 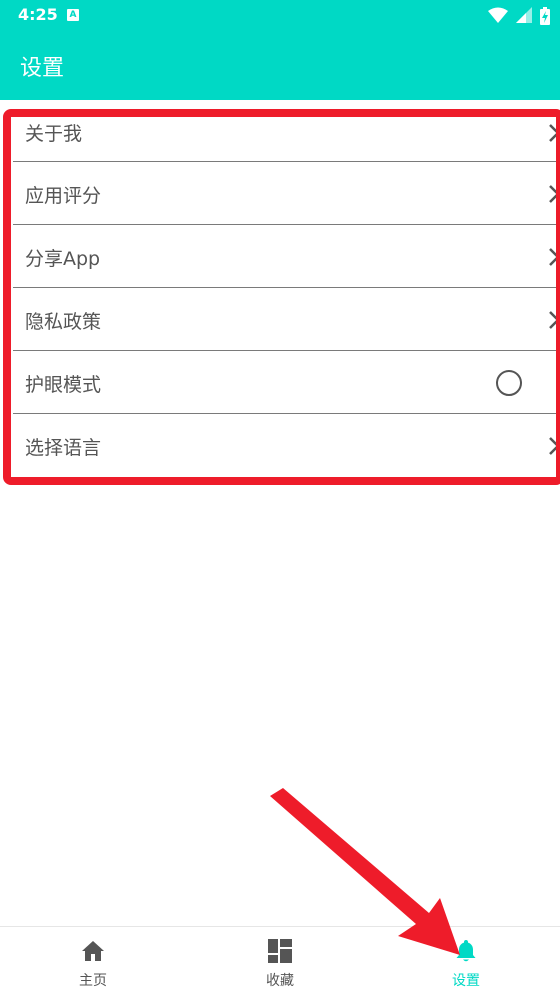 I want to click on settings-item-label: 选择语言, so click(x=63, y=448).